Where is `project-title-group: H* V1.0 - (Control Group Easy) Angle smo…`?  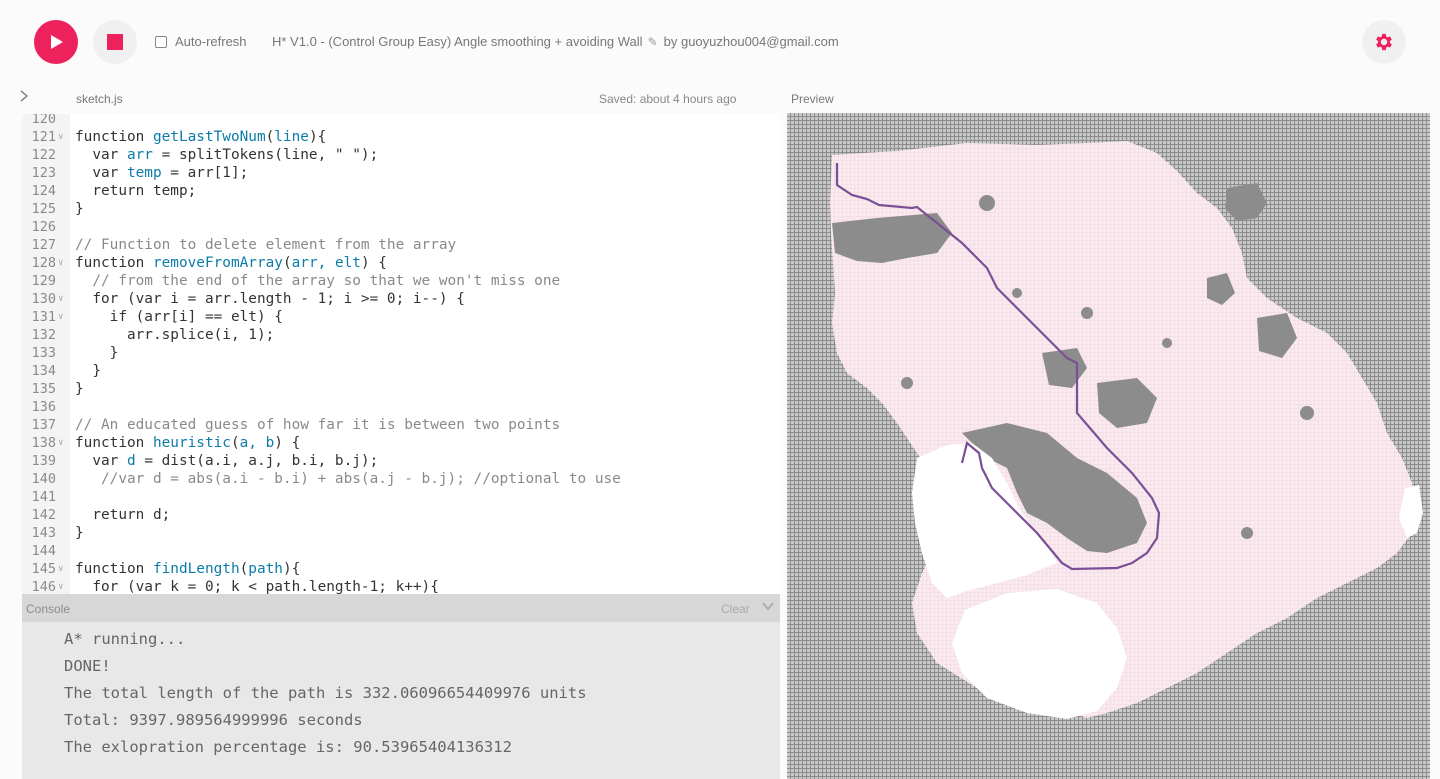
project-title-group: H* V1.0 - (Control Group Easy) Angle smo… is located at coordinates (555, 41).